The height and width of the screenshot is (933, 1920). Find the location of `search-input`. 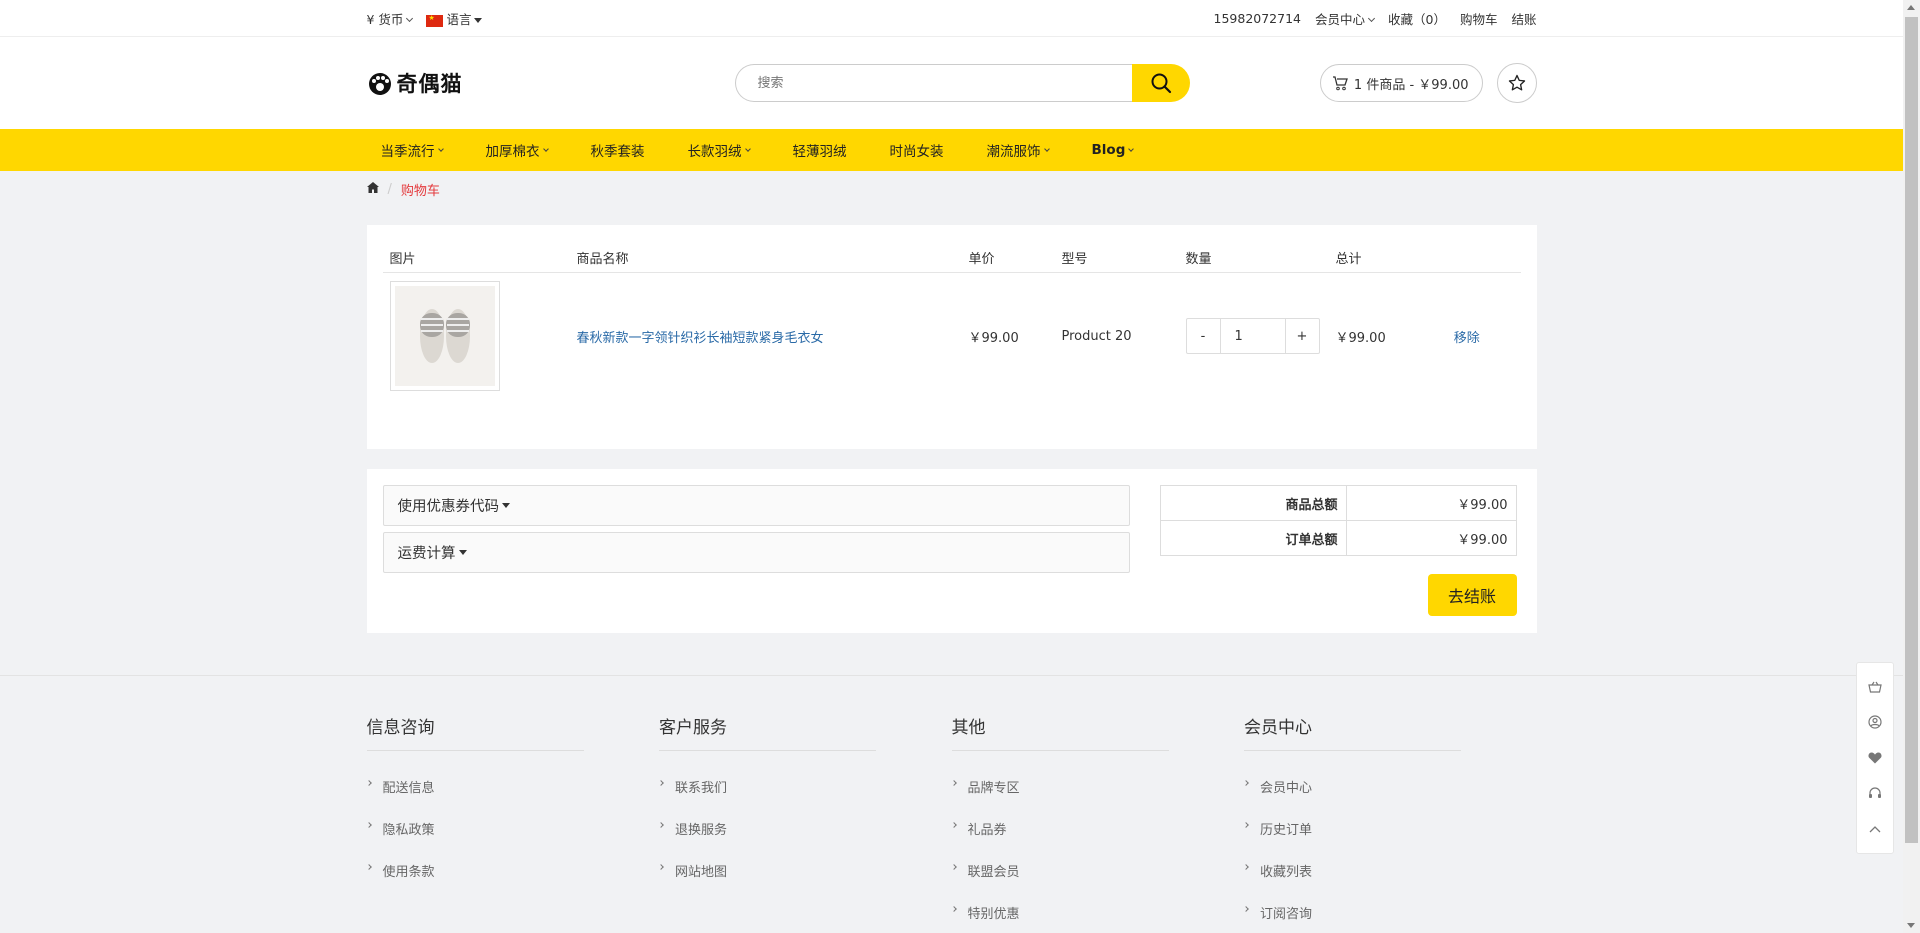

search-input is located at coordinates (933, 83).